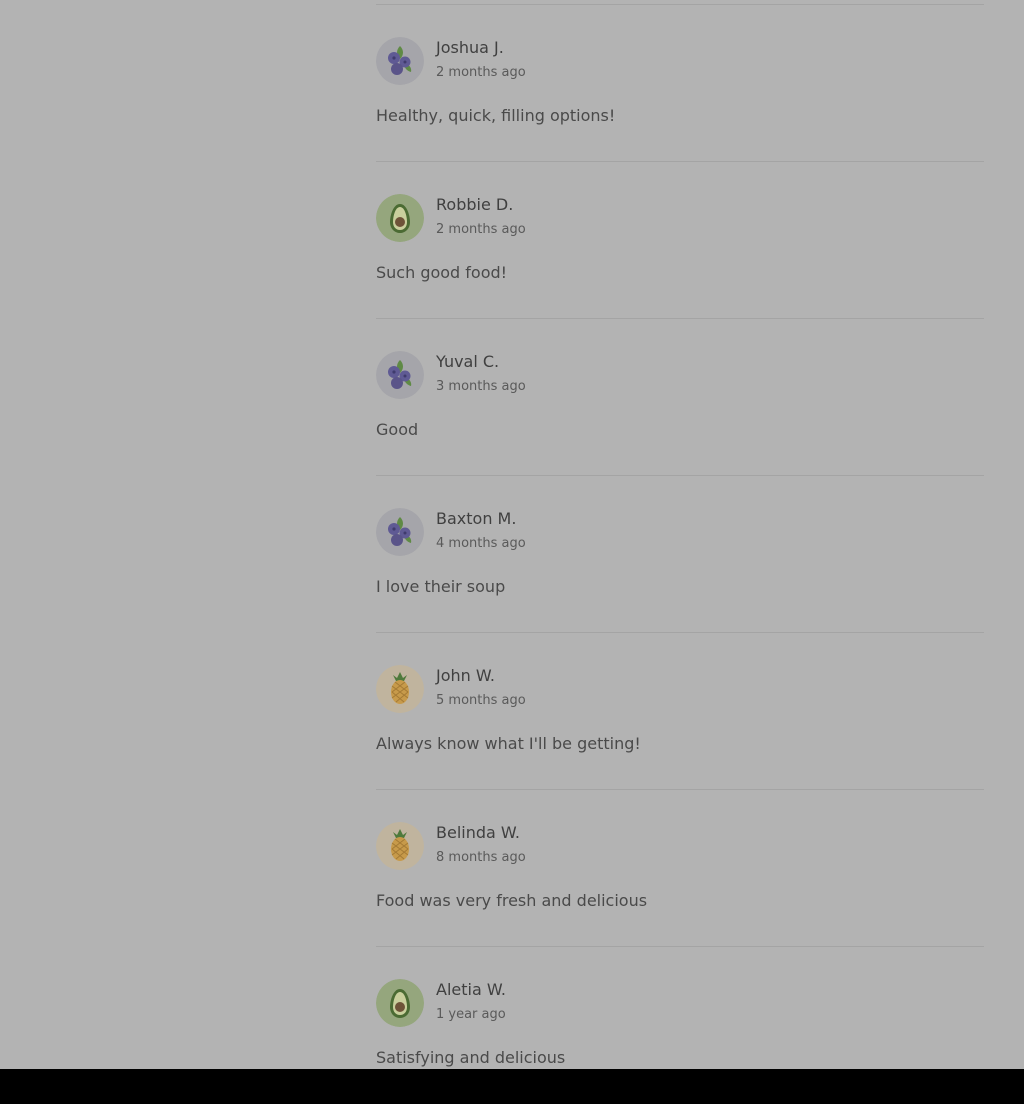 This screenshot has width=1024, height=1104. What do you see at coordinates (481, 857) in the screenshot?
I see `review-time: 8 months ago` at bounding box center [481, 857].